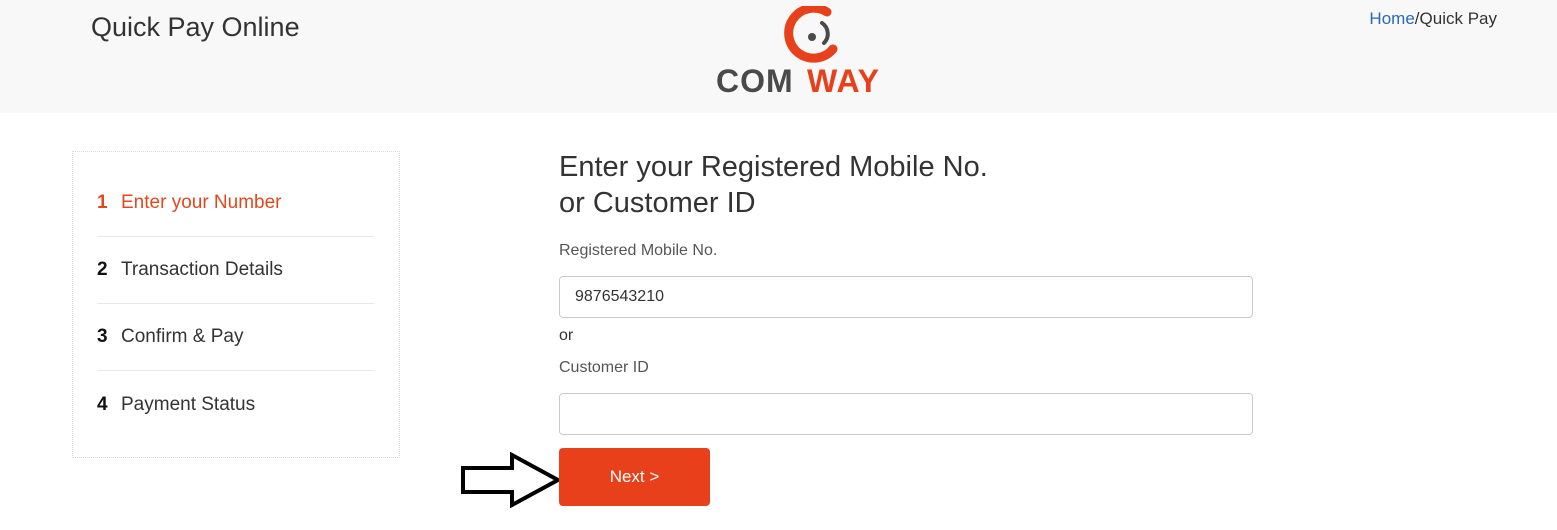  What do you see at coordinates (634, 477) in the screenshot?
I see `next-button: Next >` at bounding box center [634, 477].